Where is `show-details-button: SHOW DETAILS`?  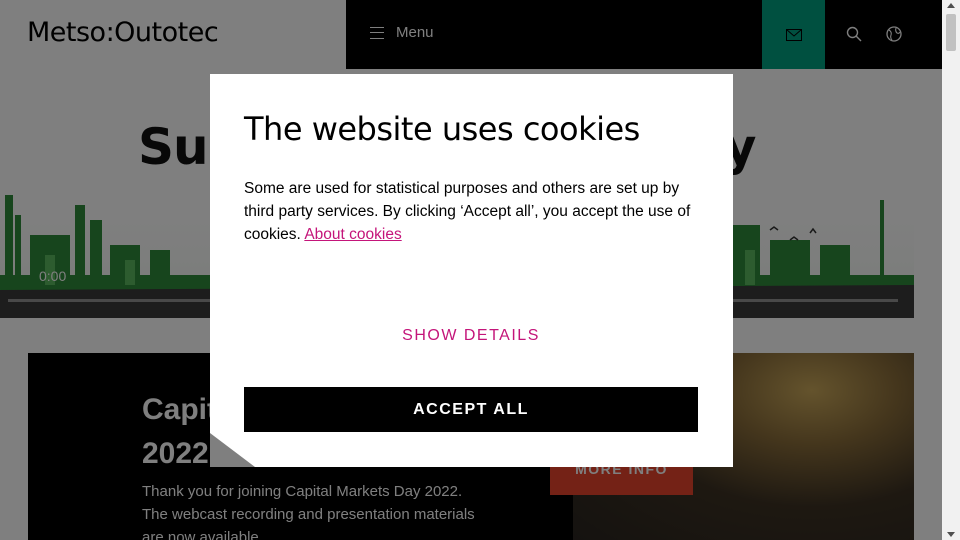
show-details-button: SHOW DETAILS is located at coordinates (471, 336).